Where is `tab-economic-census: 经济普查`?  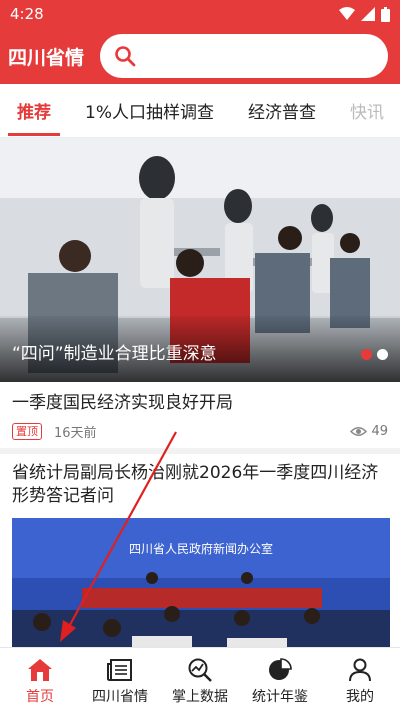
tab-economic-census: 经济普查 is located at coordinates (282, 110).